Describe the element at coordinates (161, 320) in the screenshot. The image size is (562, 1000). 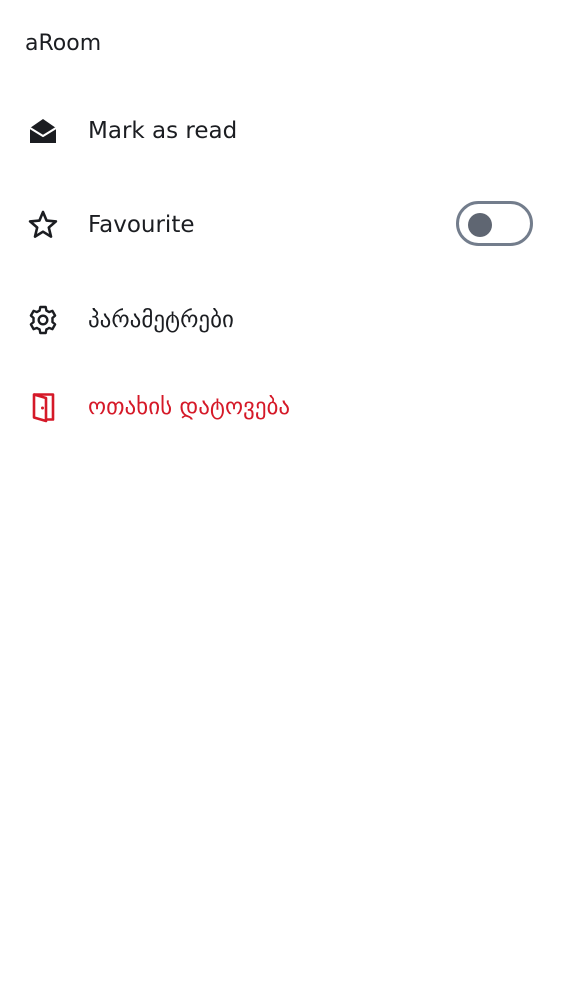
I see `settings-label: პარამეტრები` at that location.